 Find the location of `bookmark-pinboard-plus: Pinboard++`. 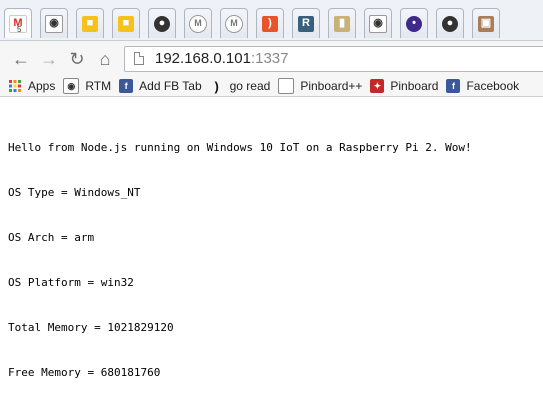

bookmark-pinboard-plus: Pinboard++ is located at coordinates (320, 86).